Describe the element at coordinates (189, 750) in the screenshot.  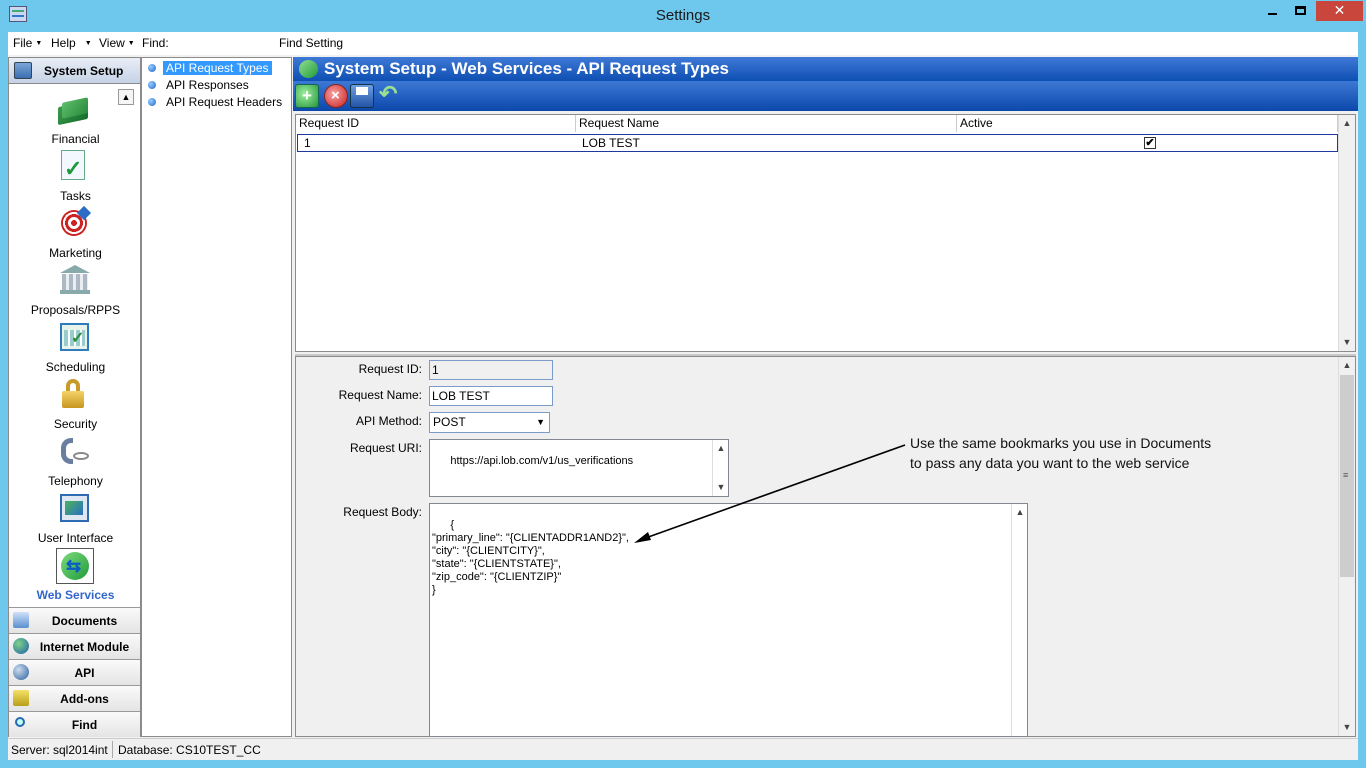
I see `status-database: Database: CS10TEST_CC` at that location.